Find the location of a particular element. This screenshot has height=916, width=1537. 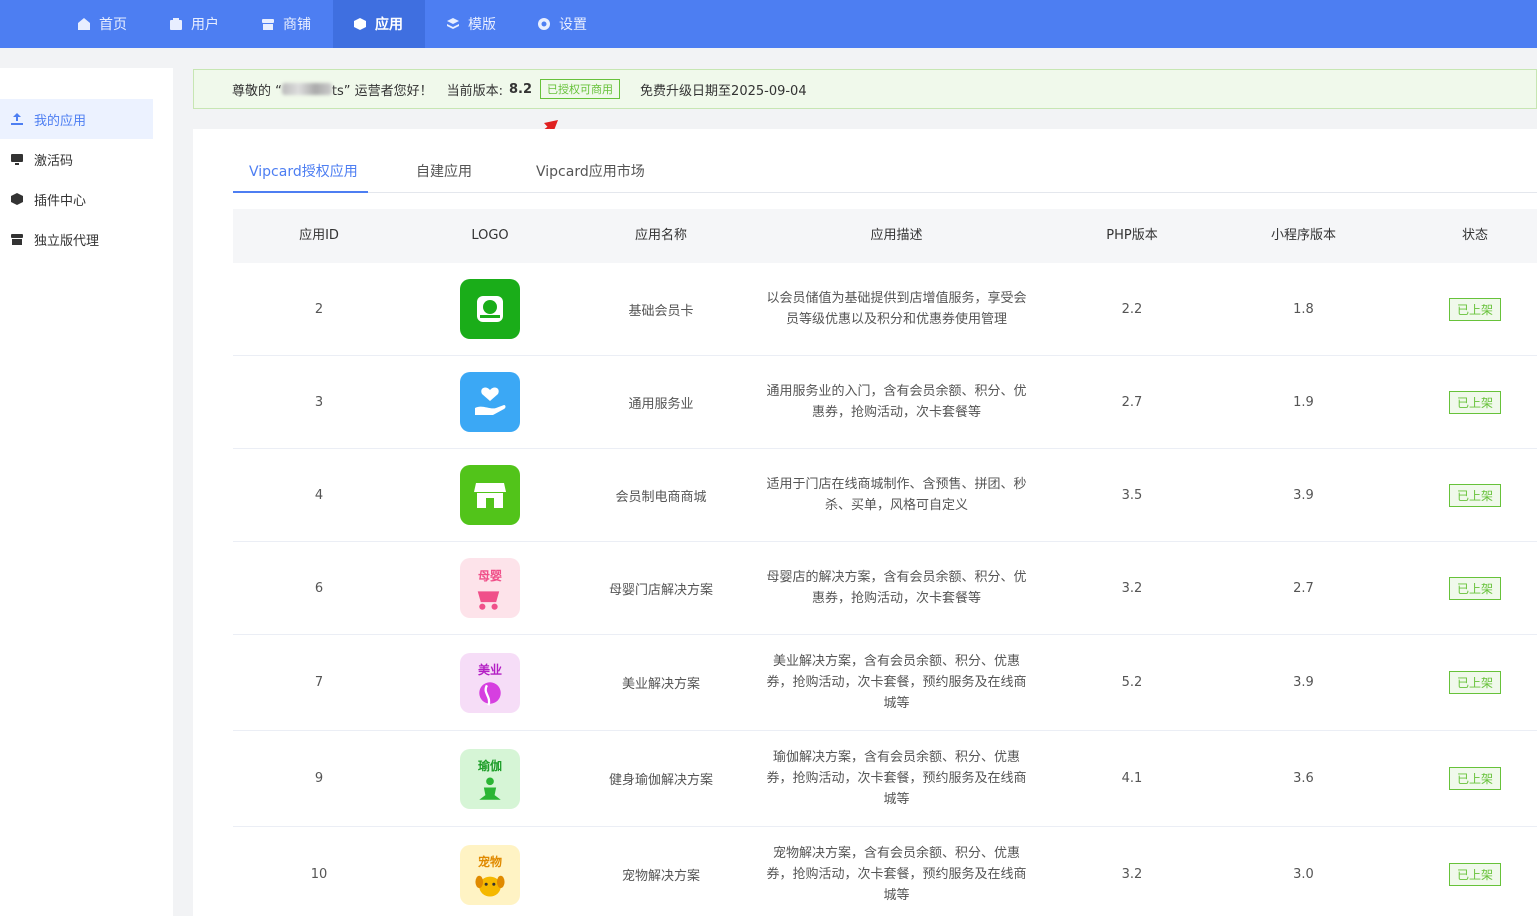

upload-icon is located at coordinates (17, 119).